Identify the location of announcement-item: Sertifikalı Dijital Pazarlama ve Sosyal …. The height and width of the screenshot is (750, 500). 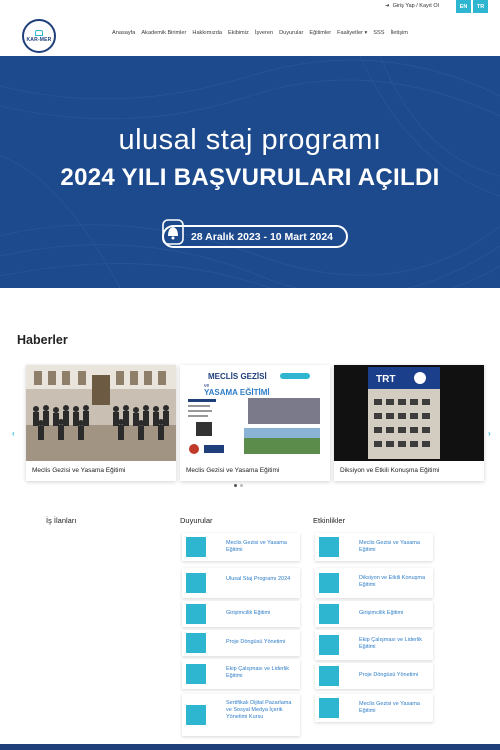
(241, 715).